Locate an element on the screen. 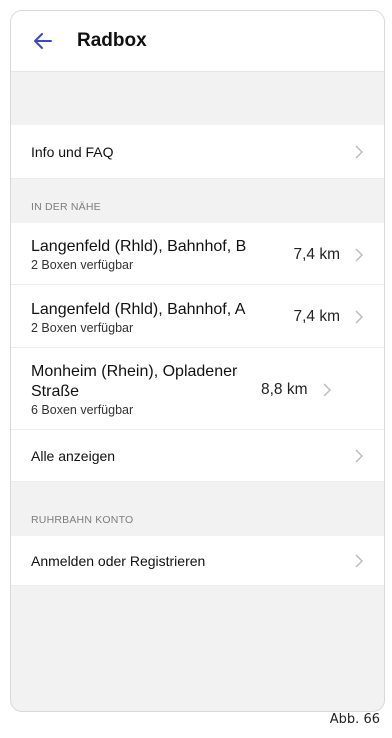 Image resolution: width=392 pixels, height=738 pixels. show-all-label: Alle anzeigen is located at coordinates (73, 455).